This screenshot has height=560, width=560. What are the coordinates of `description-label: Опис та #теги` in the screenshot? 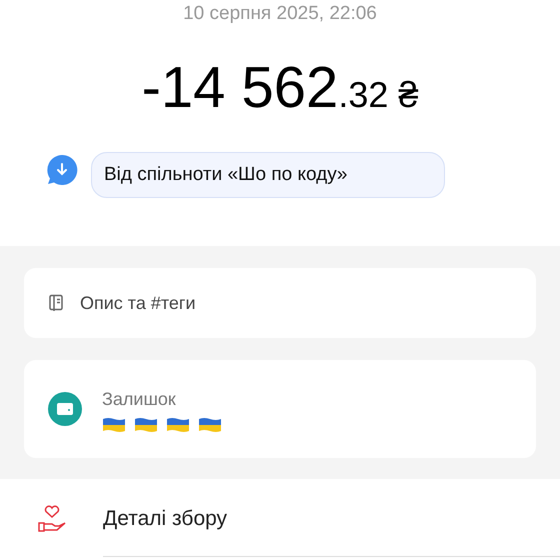 It's located at (138, 303).